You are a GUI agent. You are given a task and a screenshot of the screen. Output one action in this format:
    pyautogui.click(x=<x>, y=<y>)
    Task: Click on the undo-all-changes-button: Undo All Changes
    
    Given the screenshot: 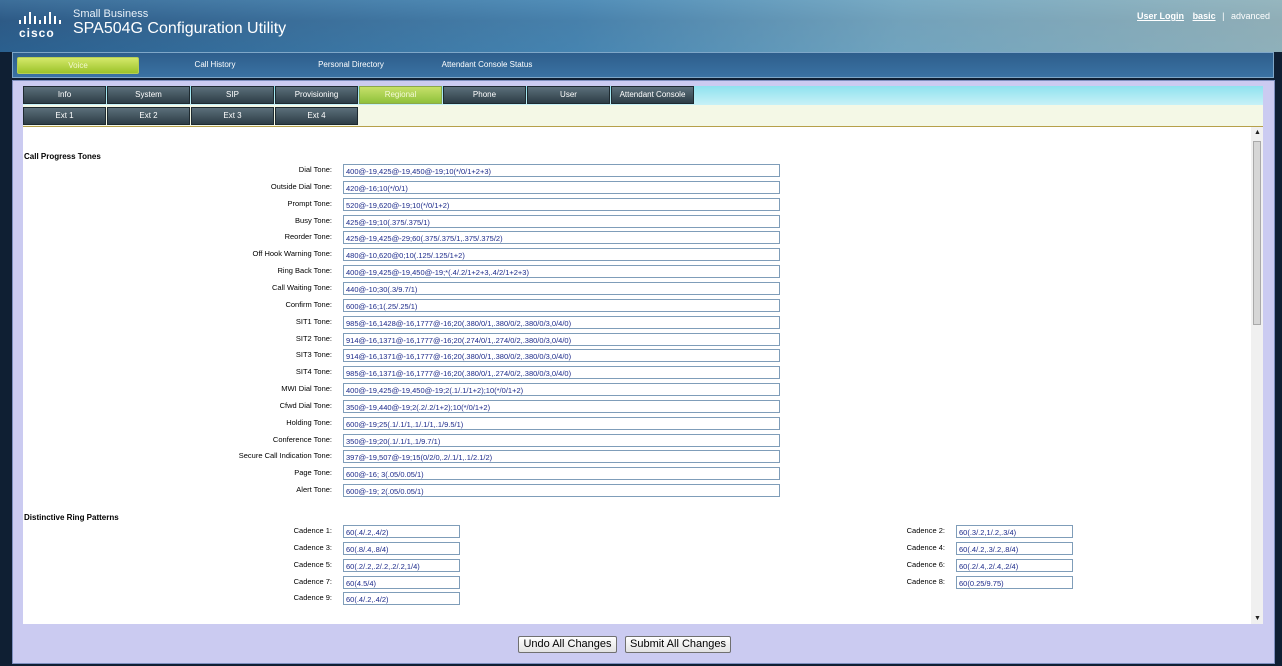 What is the action you would take?
    pyautogui.click(x=567, y=644)
    